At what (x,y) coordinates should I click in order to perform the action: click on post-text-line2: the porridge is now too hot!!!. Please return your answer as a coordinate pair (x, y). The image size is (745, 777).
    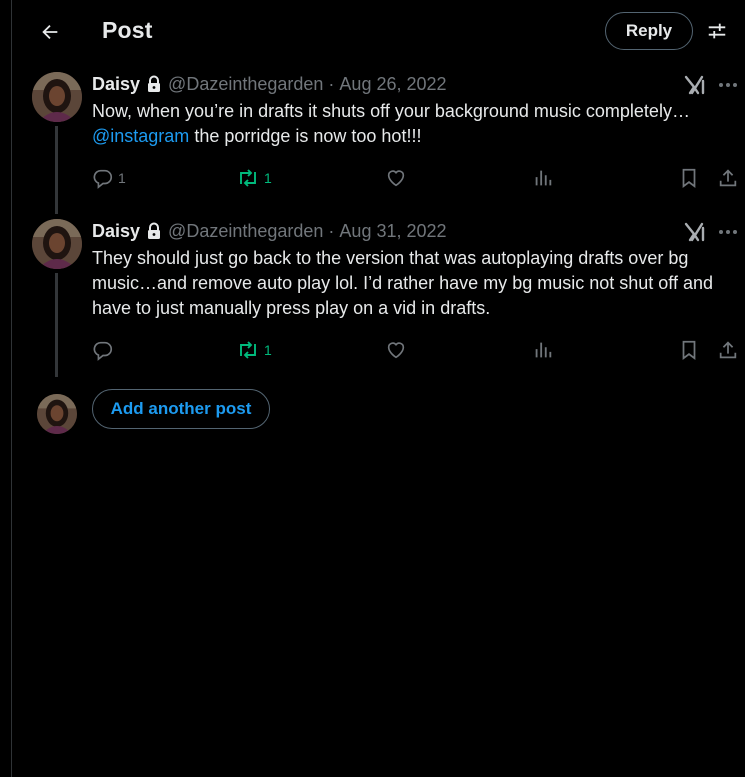
    Looking at the image, I should click on (305, 136).